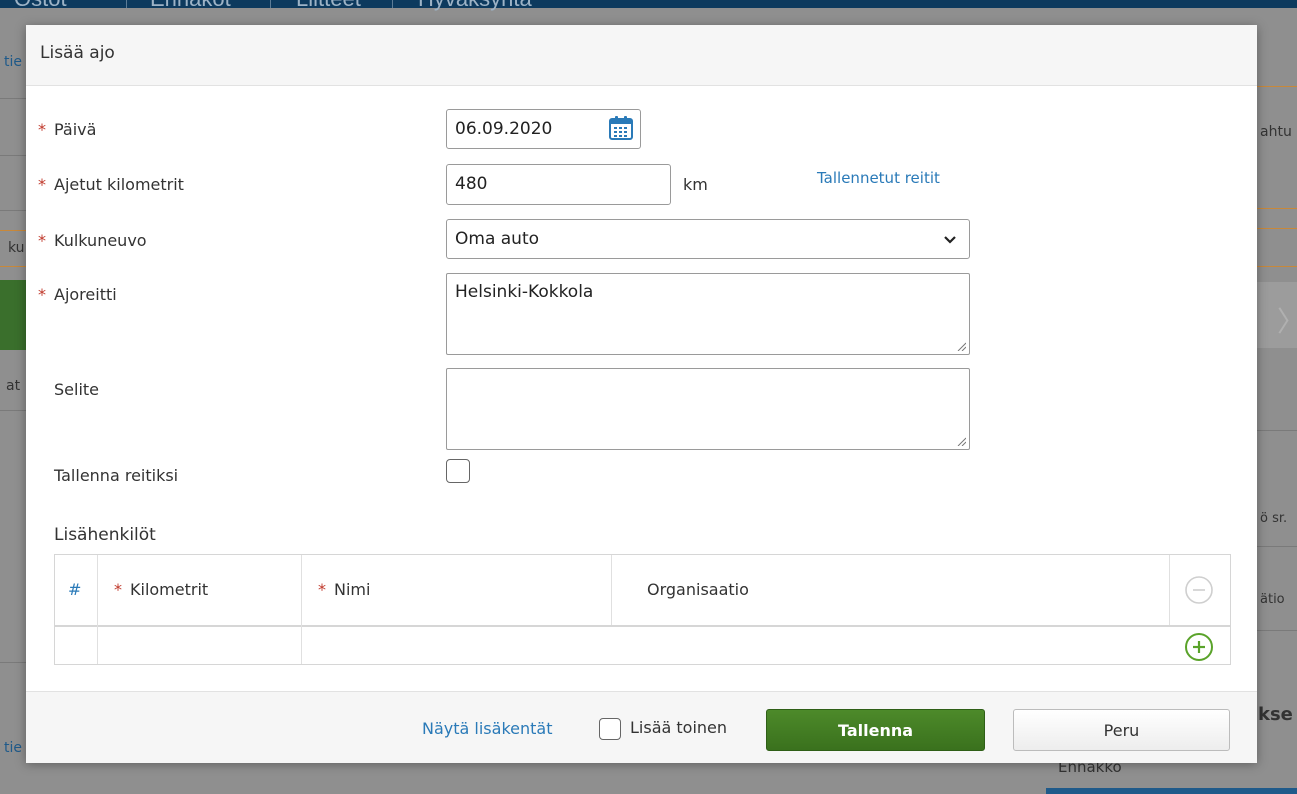 The height and width of the screenshot is (794, 1297). I want to click on route-value: Helsinki-Kokkola, so click(524, 292).